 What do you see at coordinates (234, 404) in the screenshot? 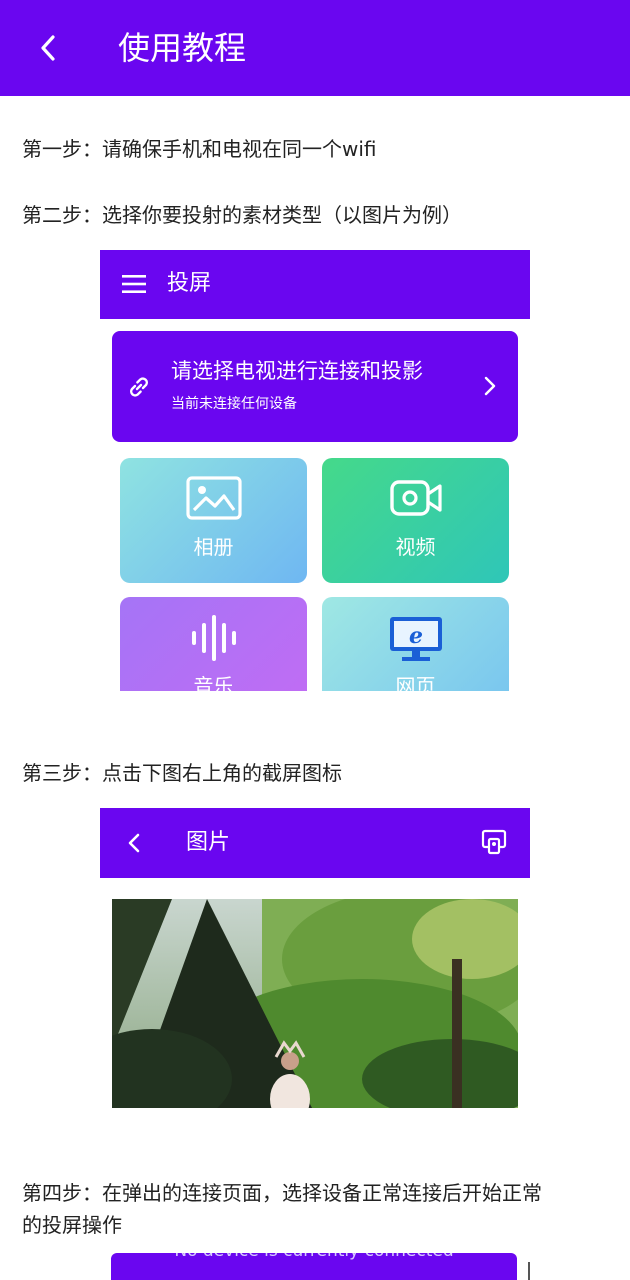
I see `connect-card-subtitle: 当前未连接任何设备` at bounding box center [234, 404].